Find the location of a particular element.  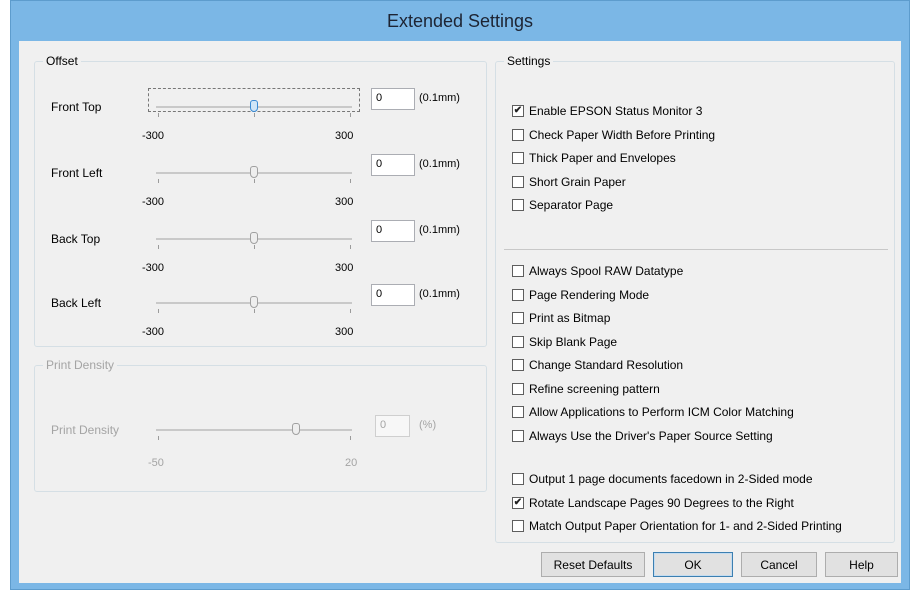

setting-checkbox-row: Always Spool RAW Datatype is located at coordinates (597, 271).